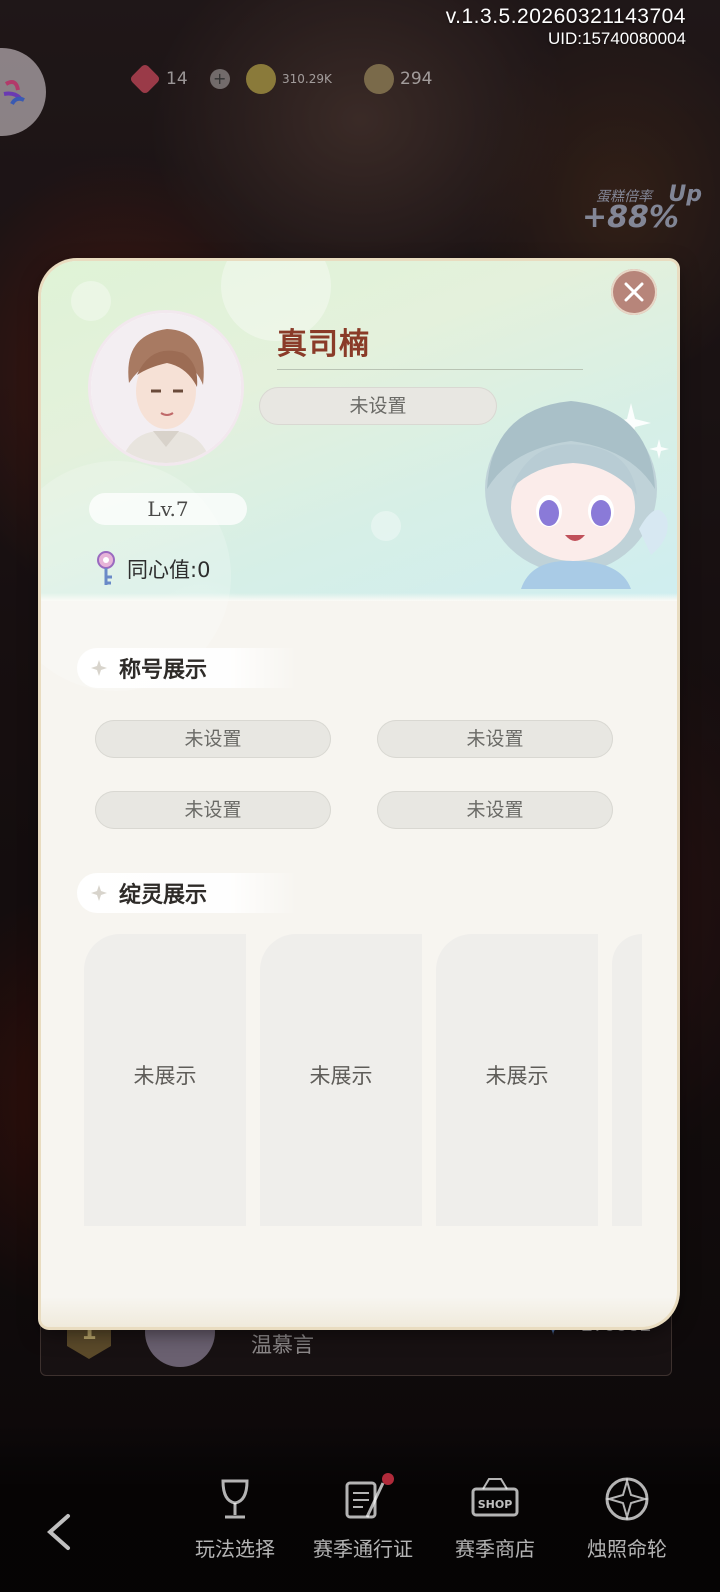 The width and height of the screenshot is (720, 1592). What do you see at coordinates (495, 810) in the screenshot?
I see `title-slot-4: 未设置` at bounding box center [495, 810].